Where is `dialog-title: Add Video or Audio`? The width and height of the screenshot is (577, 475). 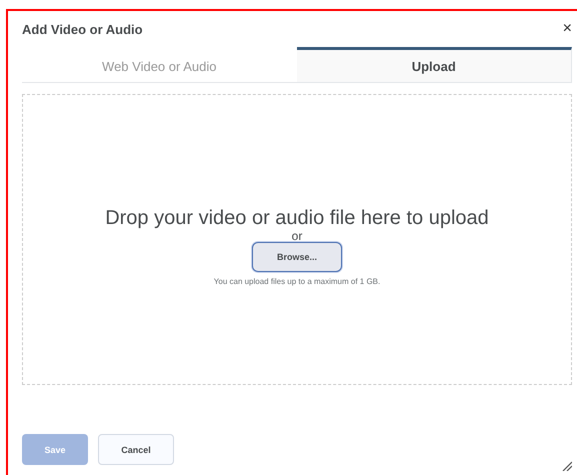 dialog-title: Add Video or Audio is located at coordinates (82, 29).